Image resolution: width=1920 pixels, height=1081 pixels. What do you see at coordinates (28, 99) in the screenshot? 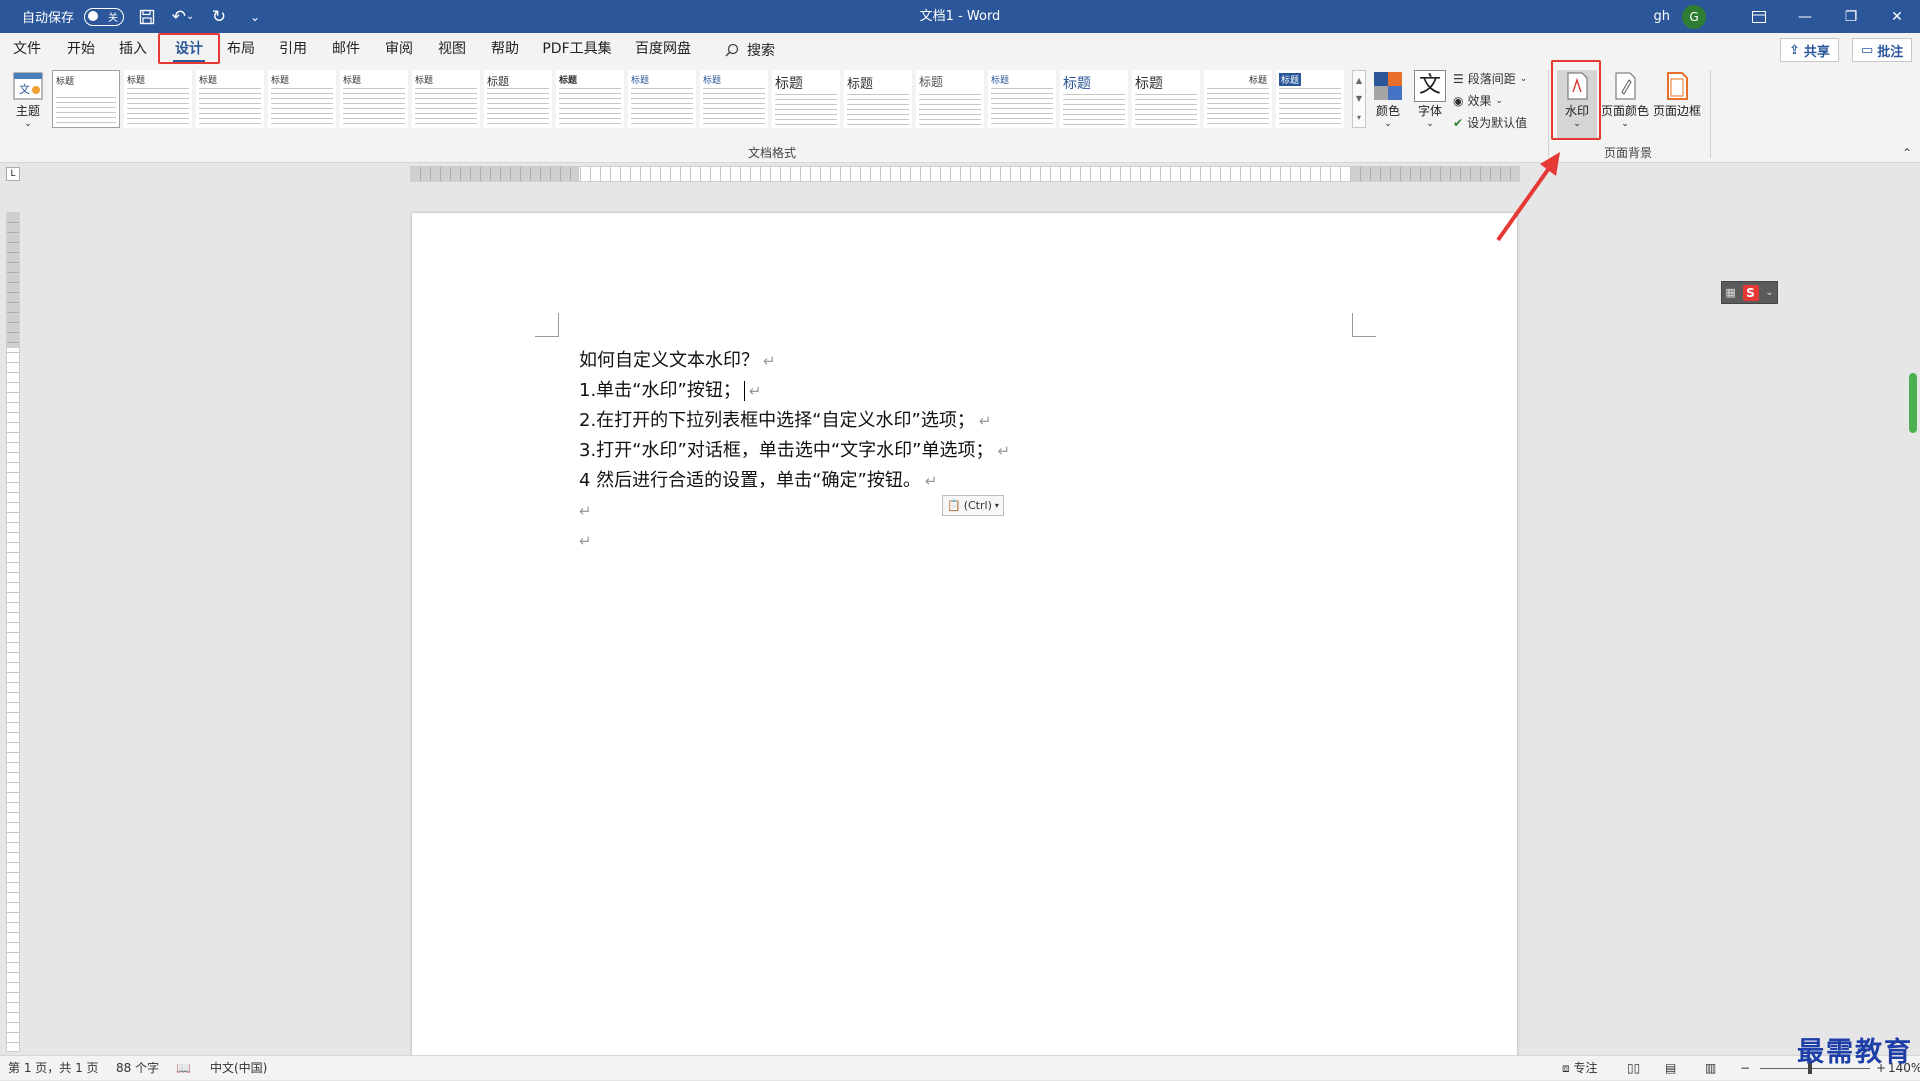
I see `theme-button: 文 主题 ⌄` at bounding box center [28, 99].